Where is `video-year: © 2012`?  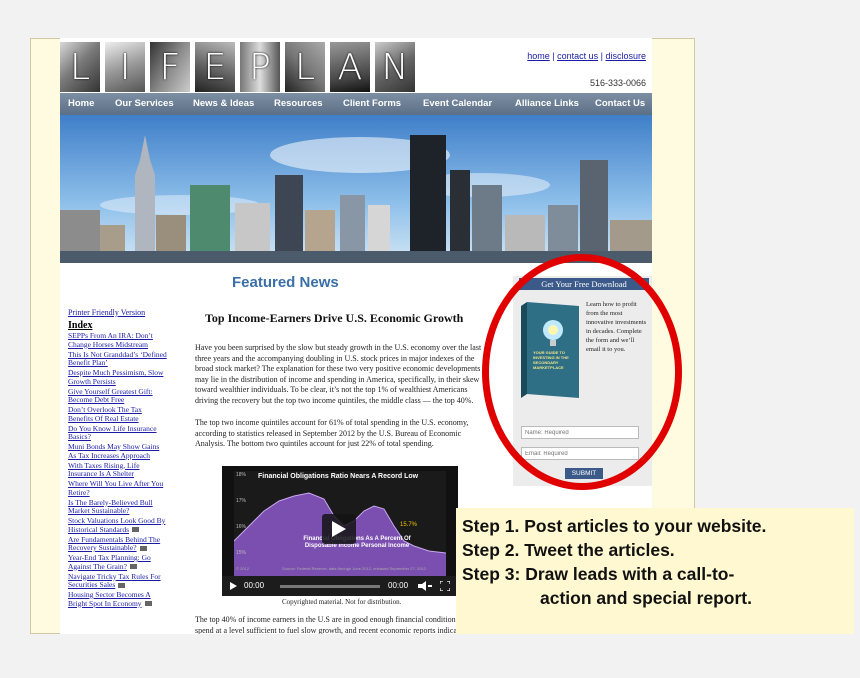 video-year: © 2012 is located at coordinates (242, 568).